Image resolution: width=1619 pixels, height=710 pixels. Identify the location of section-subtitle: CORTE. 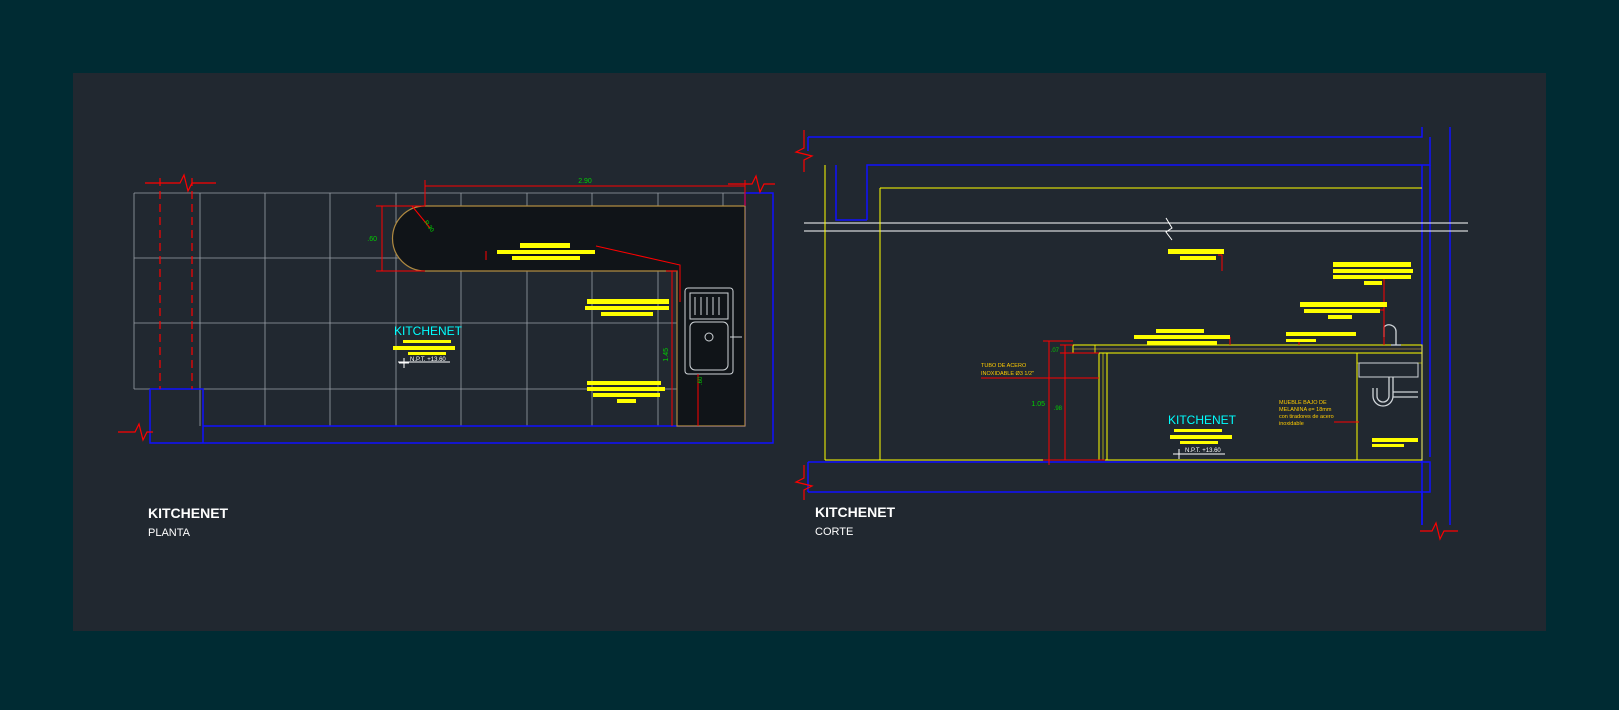
(834, 532).